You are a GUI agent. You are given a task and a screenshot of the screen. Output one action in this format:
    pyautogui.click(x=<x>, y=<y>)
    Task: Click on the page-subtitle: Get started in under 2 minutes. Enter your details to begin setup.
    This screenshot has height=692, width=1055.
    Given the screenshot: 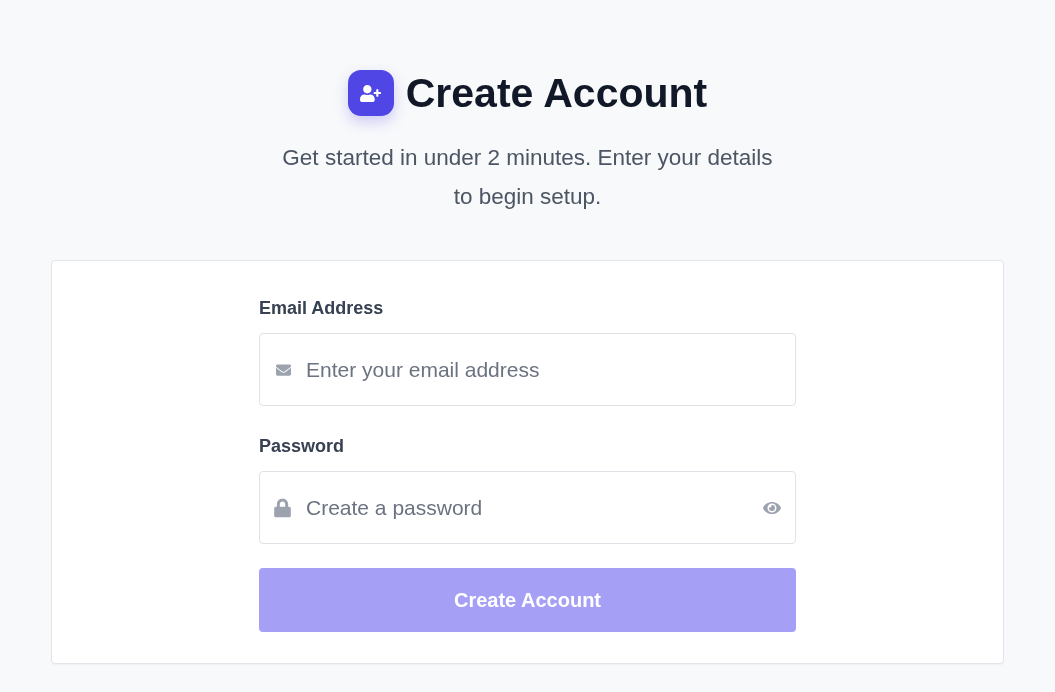 What is the action you would take?
    pyautogui.click(x=527, y=177)
    